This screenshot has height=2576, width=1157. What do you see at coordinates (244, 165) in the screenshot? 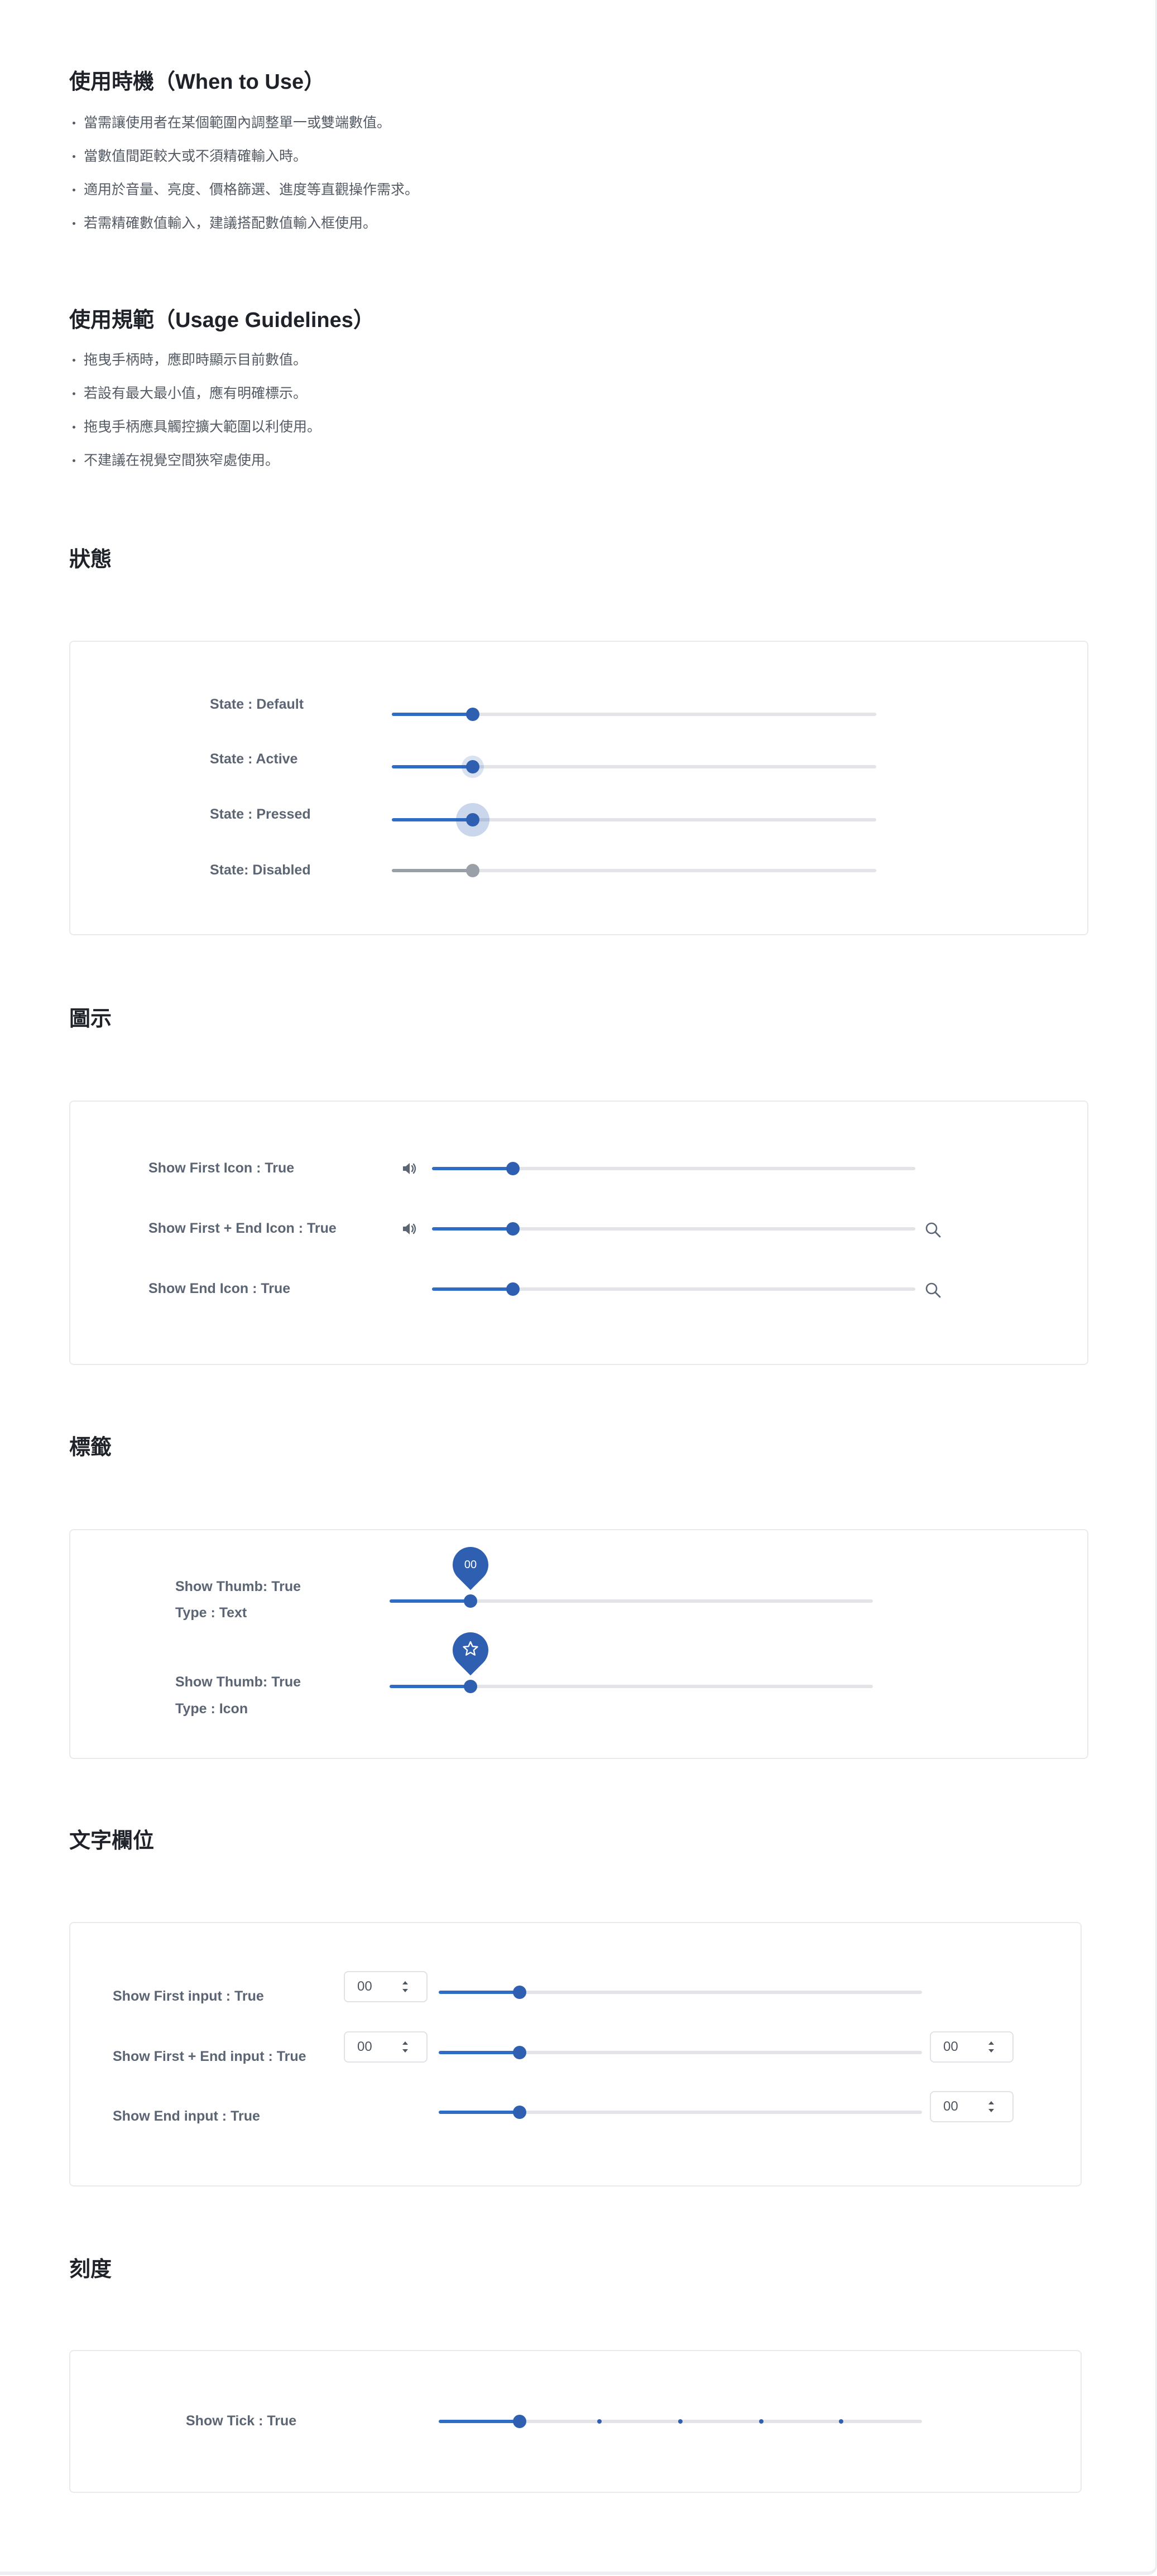
I see `list-item: 當數值間距較大或不須精確輸入時。` at bounding box center [244, 165].